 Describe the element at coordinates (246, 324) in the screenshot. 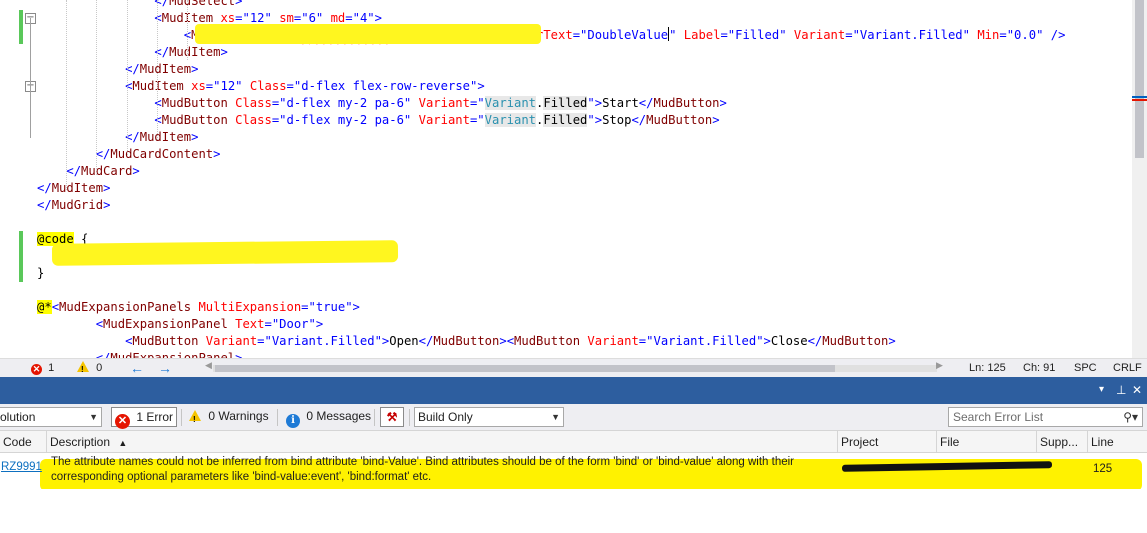

I see `code-token: Text` at that location.